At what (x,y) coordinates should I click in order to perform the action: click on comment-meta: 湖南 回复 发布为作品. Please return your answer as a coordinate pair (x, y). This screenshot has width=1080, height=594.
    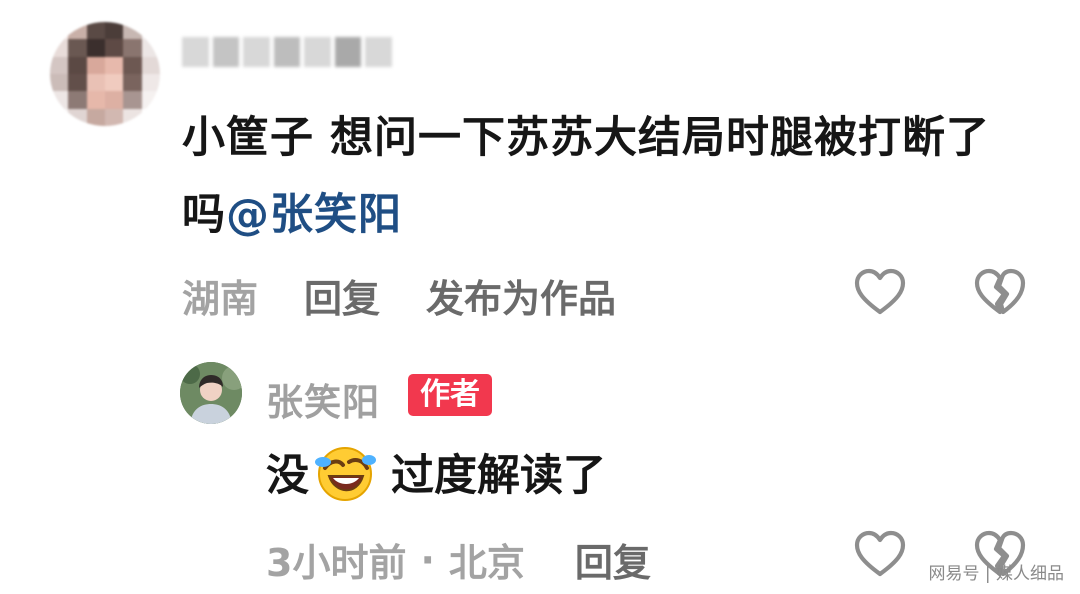
    Looking at the image, I should click on (399, 295).